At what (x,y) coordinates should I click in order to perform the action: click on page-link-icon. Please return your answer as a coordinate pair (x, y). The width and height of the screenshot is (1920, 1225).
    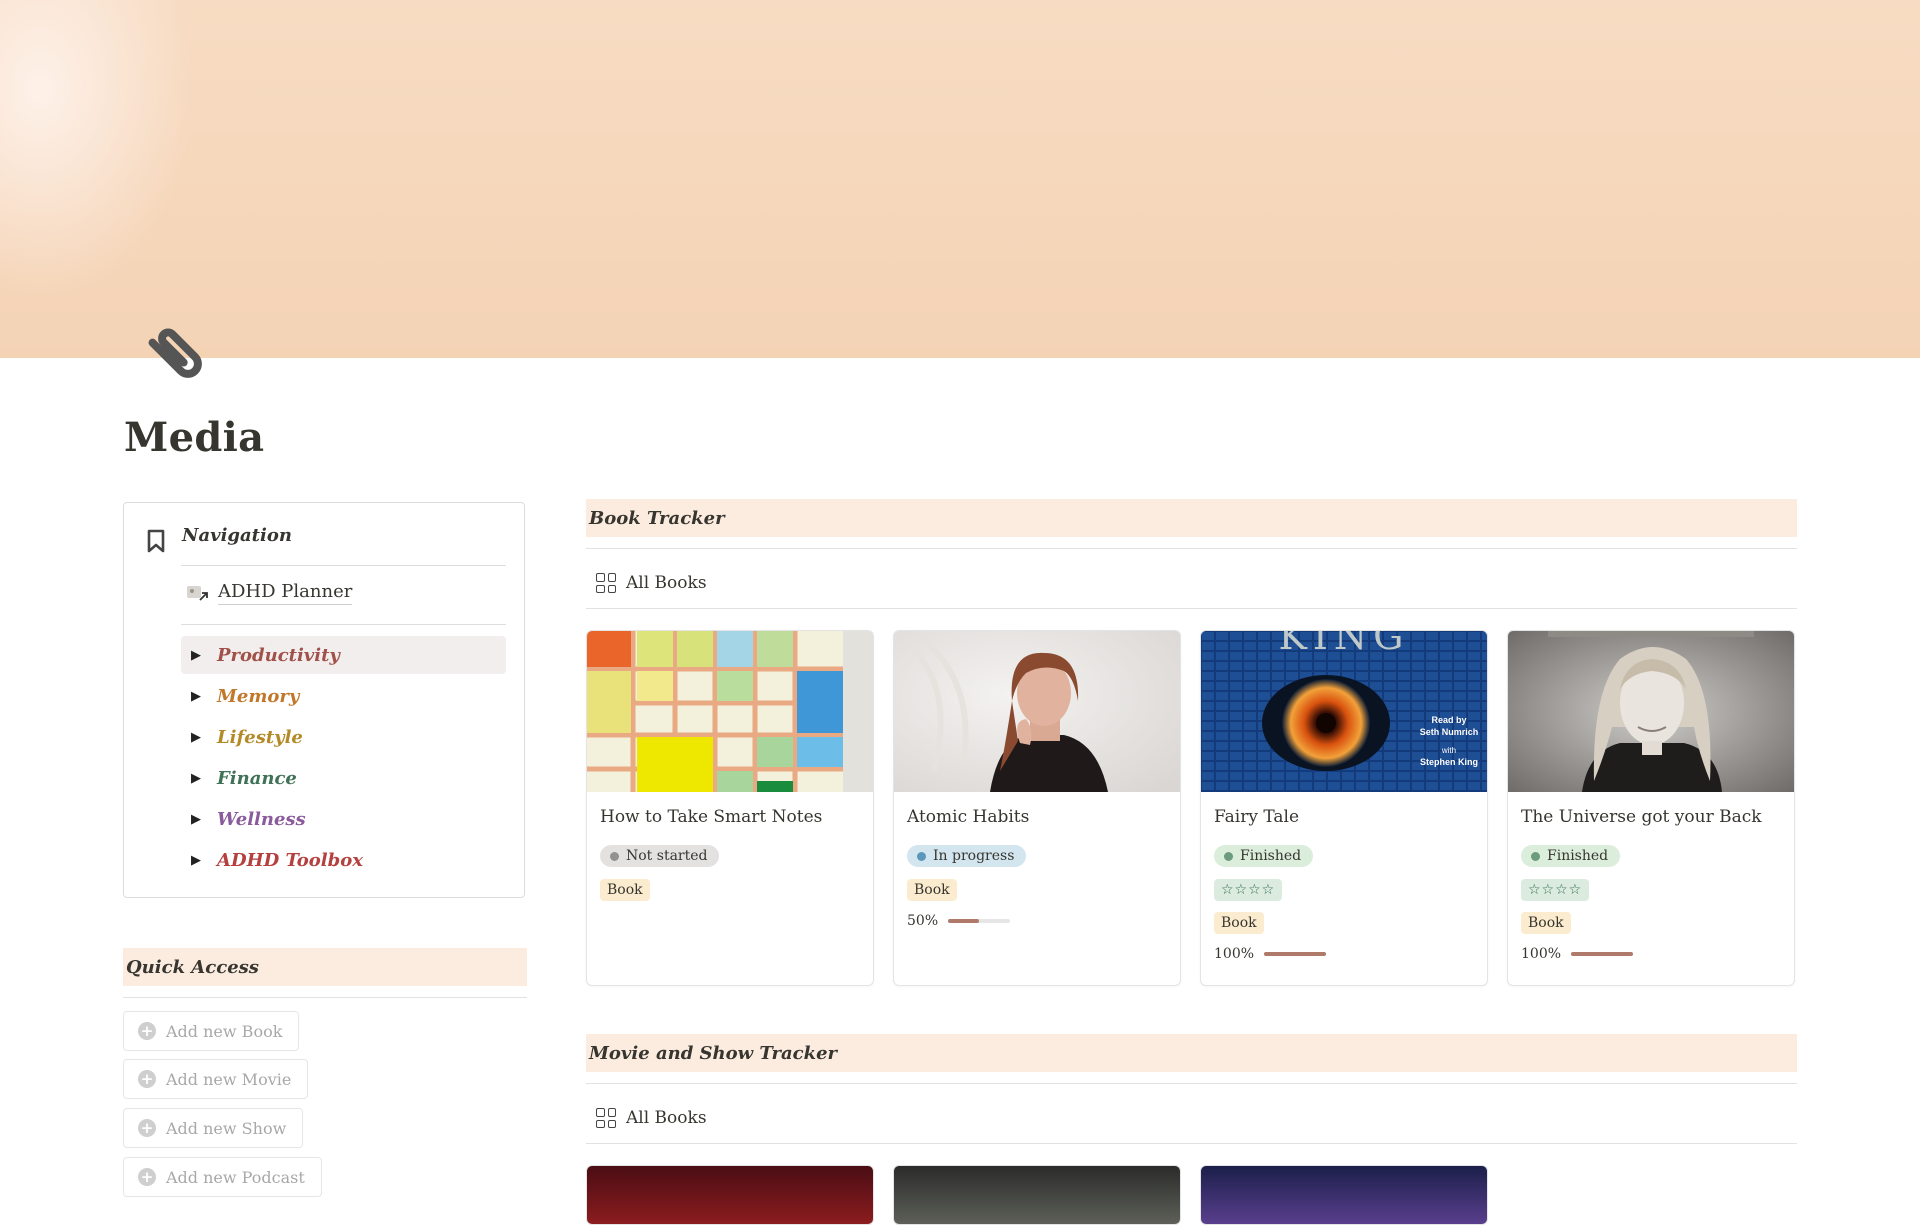
    Looking at the image, I should click on (198, 593).